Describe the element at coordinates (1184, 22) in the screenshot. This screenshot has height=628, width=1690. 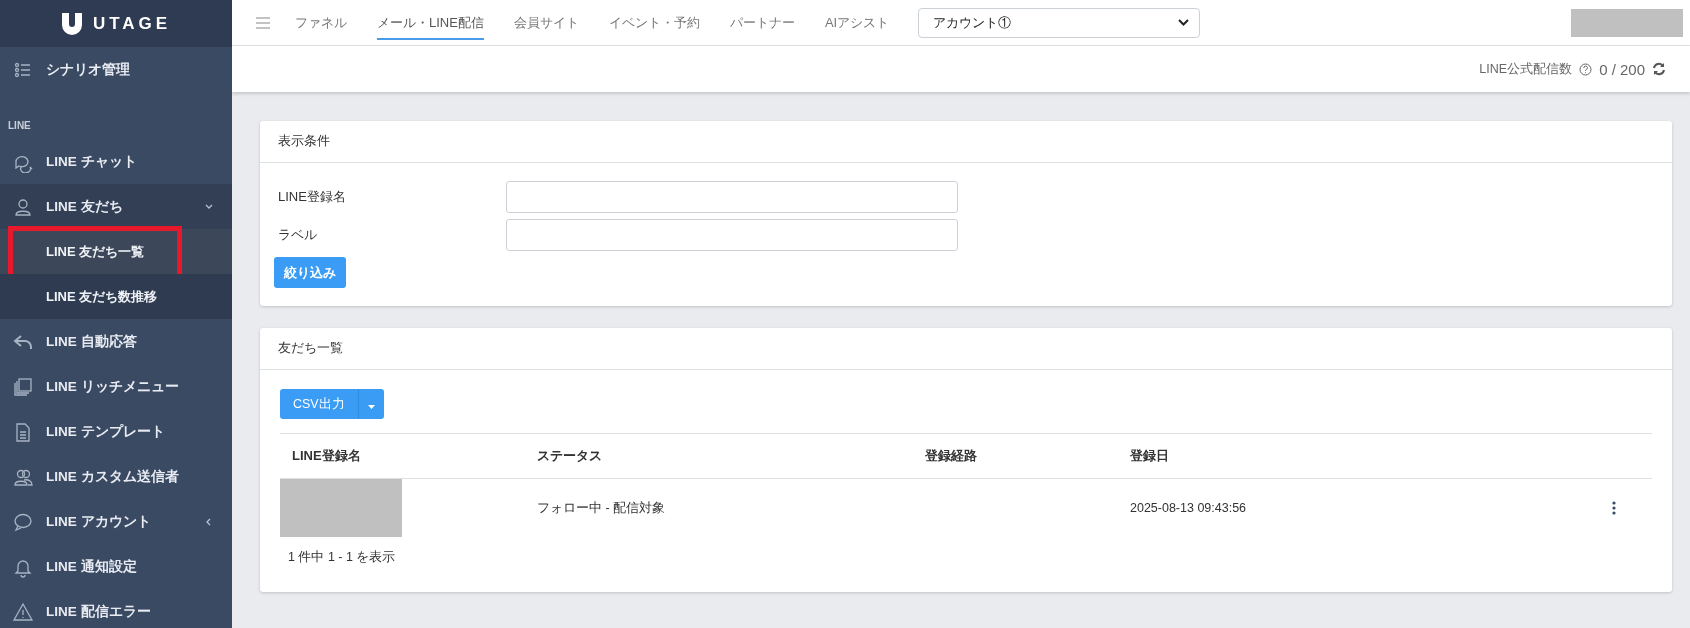
I see `chevron-icon` at that location.